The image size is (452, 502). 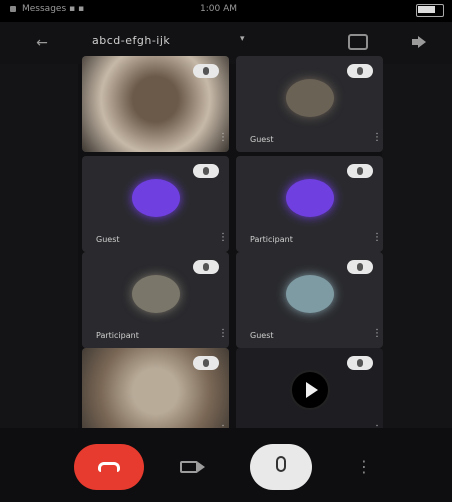 What do you see at coordinates (281, 464) in the screenshot?
I see `mic-icon` at bounding box center [281, 464].